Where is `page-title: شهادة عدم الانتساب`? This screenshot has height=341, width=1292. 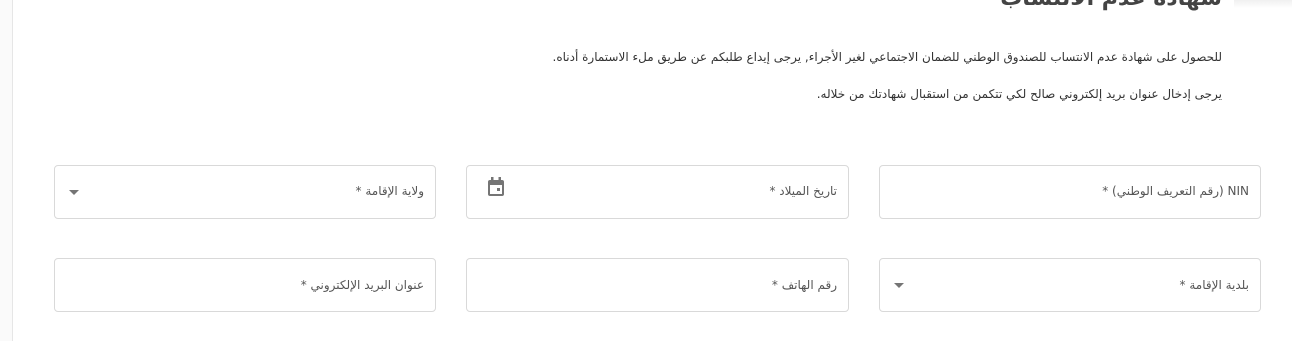
page-title: شهادة عدم الانتساب is located at coordinates (1111, 5).